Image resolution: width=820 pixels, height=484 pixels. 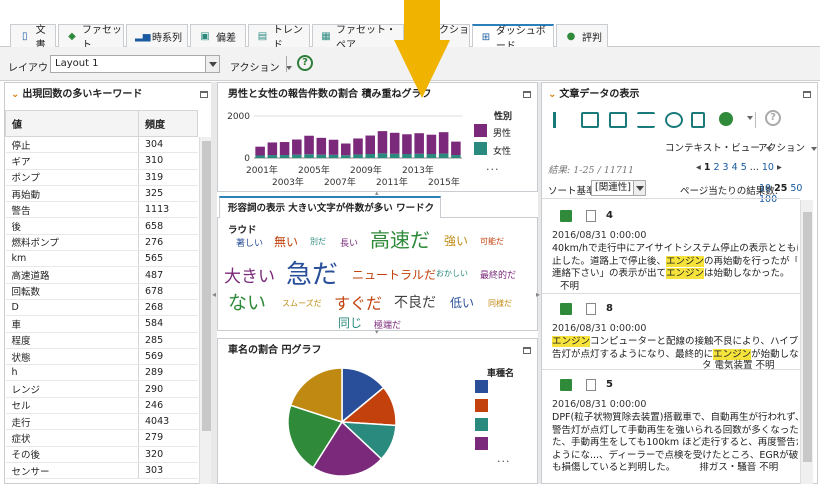 What do you see at coordinates (462, 302) in the screenshot?
I see `wordcloud-word: 低い` at bounding box center [462, 302].